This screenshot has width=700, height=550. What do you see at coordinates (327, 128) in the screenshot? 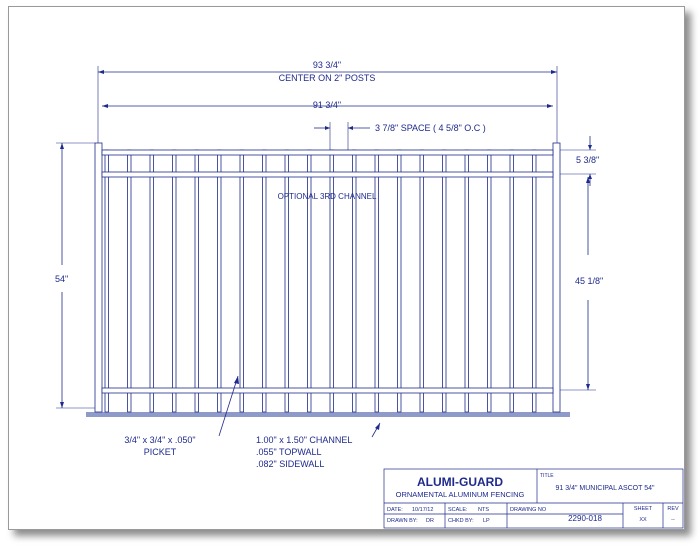
I see `space-arrow-left` at bounding box center [327, 128].